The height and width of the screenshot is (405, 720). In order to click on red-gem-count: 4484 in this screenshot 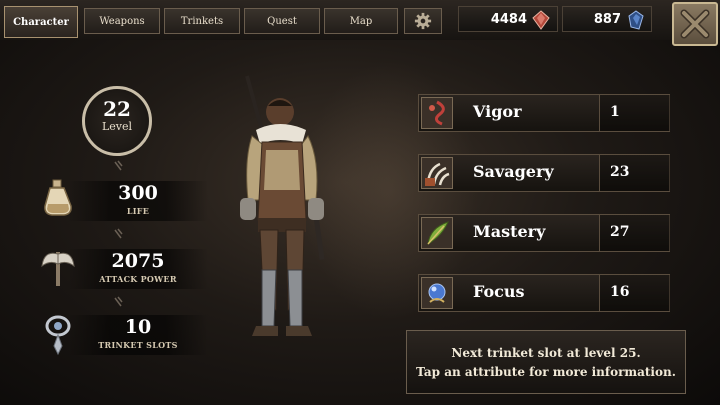, I will do `click(508, 19)`.